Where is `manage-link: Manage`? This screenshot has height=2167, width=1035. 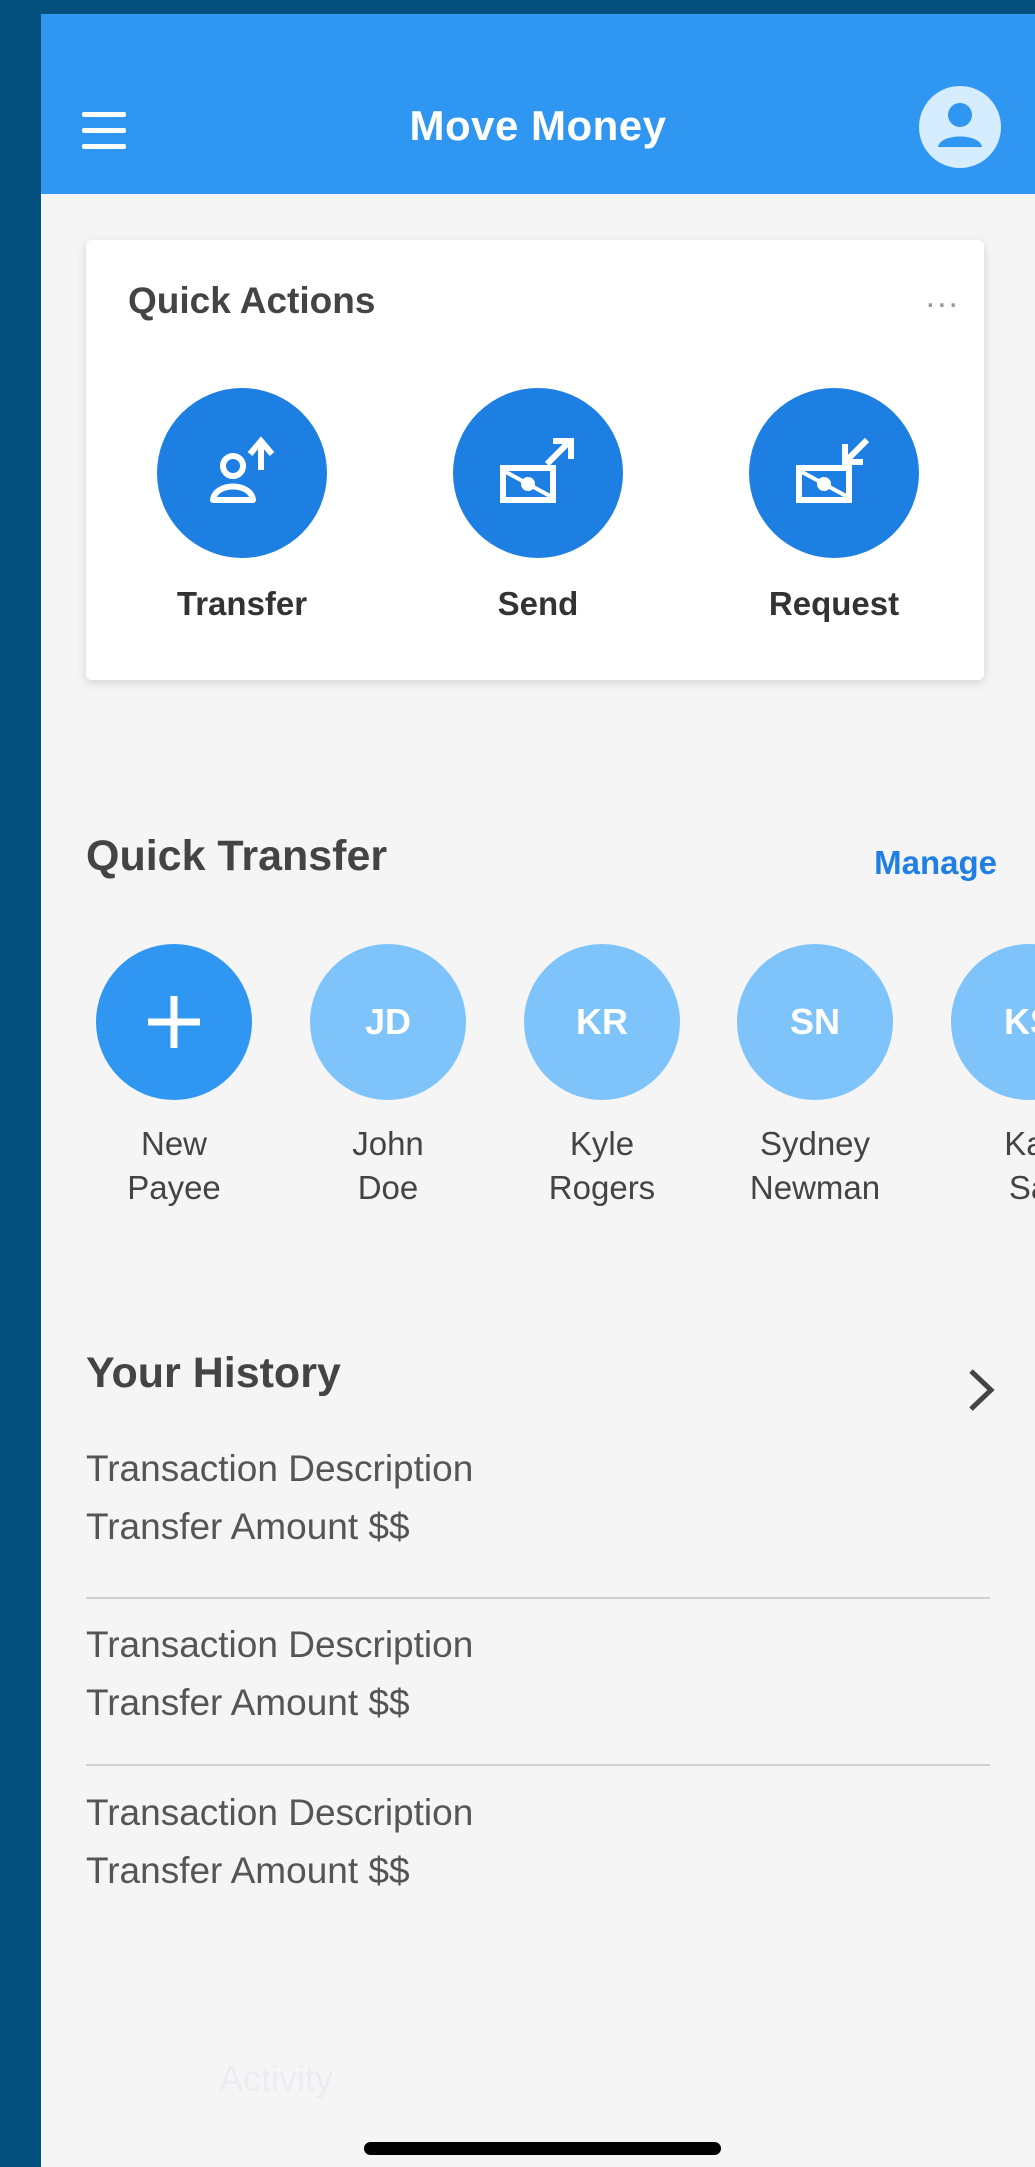
manage-link: Manage is located at coordinates (935, 863).